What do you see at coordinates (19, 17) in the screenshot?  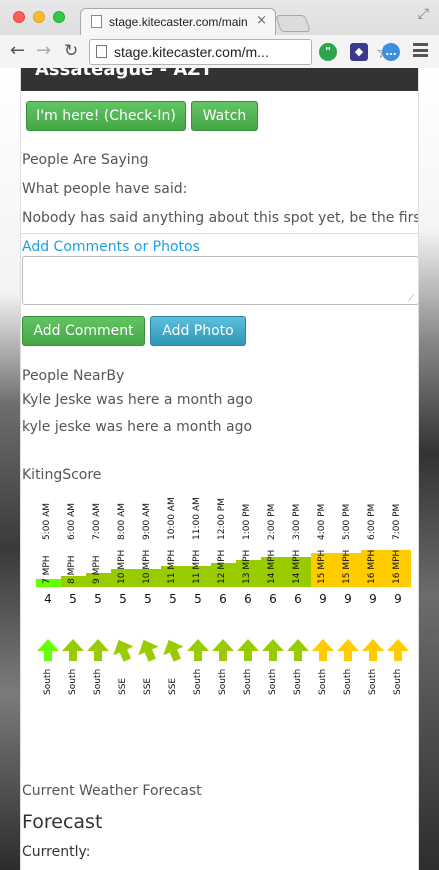 I see `window-close-button` at bounding box center [19, 17].